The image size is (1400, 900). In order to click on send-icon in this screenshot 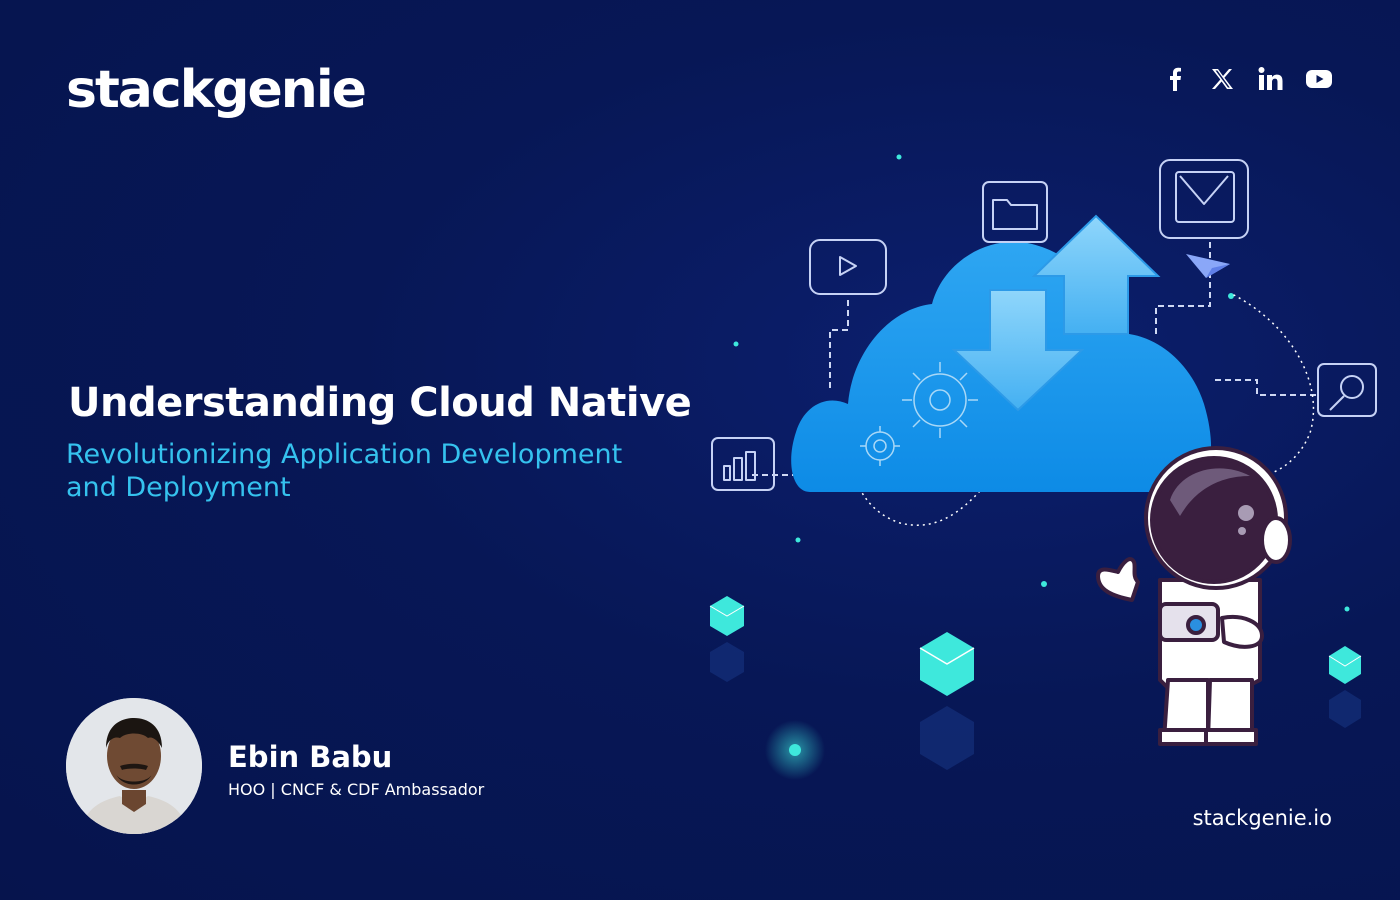, I will do `click(1208, 266)`.